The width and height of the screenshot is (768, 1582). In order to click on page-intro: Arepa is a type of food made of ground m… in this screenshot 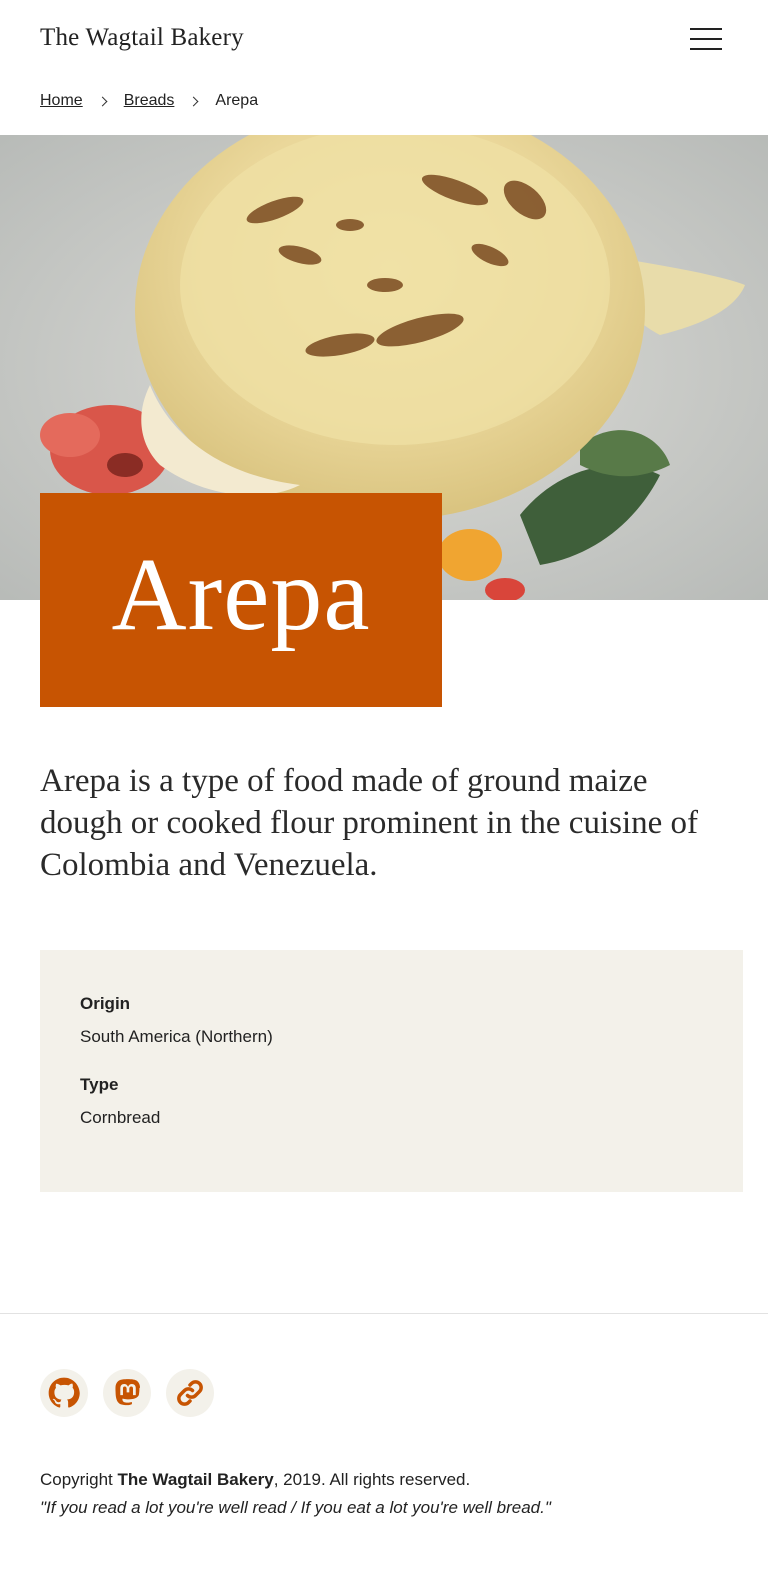, I will do `click(369, 823)`.